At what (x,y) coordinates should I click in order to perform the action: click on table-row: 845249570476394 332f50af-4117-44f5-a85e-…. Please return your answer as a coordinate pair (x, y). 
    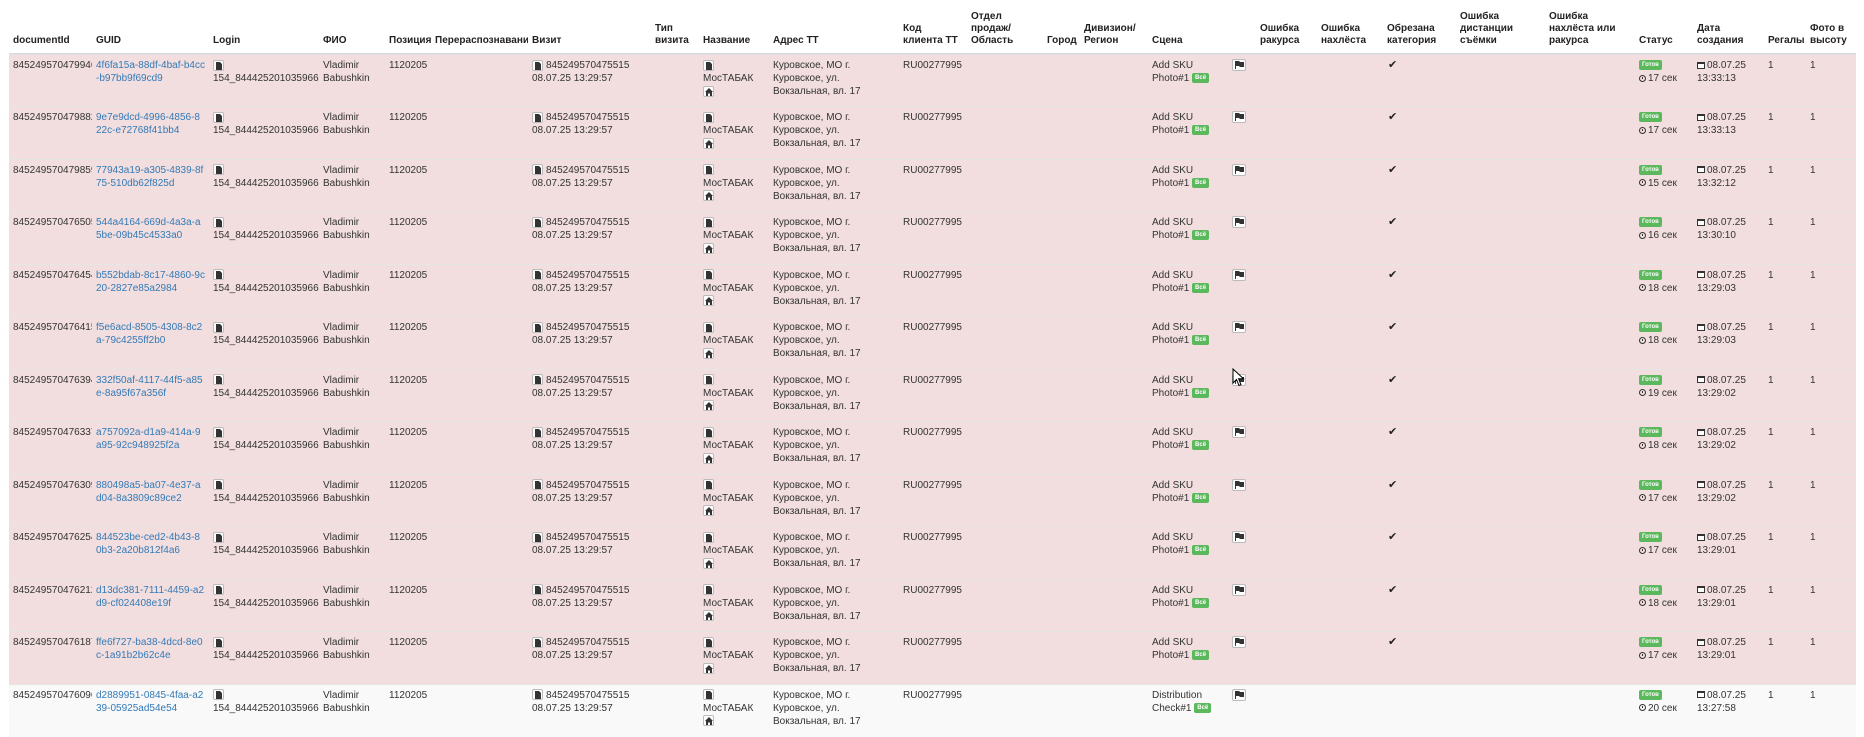
    Looking at the image, I should click on (932, 395).